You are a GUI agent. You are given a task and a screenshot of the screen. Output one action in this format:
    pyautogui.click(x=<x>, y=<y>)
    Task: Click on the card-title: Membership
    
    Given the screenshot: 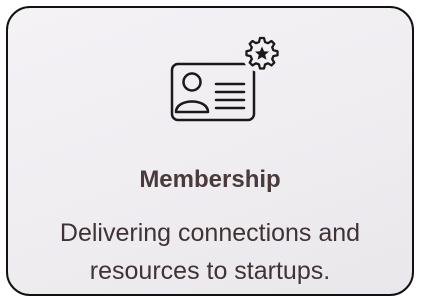 What is the action you would take?
    pyautogui.click(x=210, y=179)
    